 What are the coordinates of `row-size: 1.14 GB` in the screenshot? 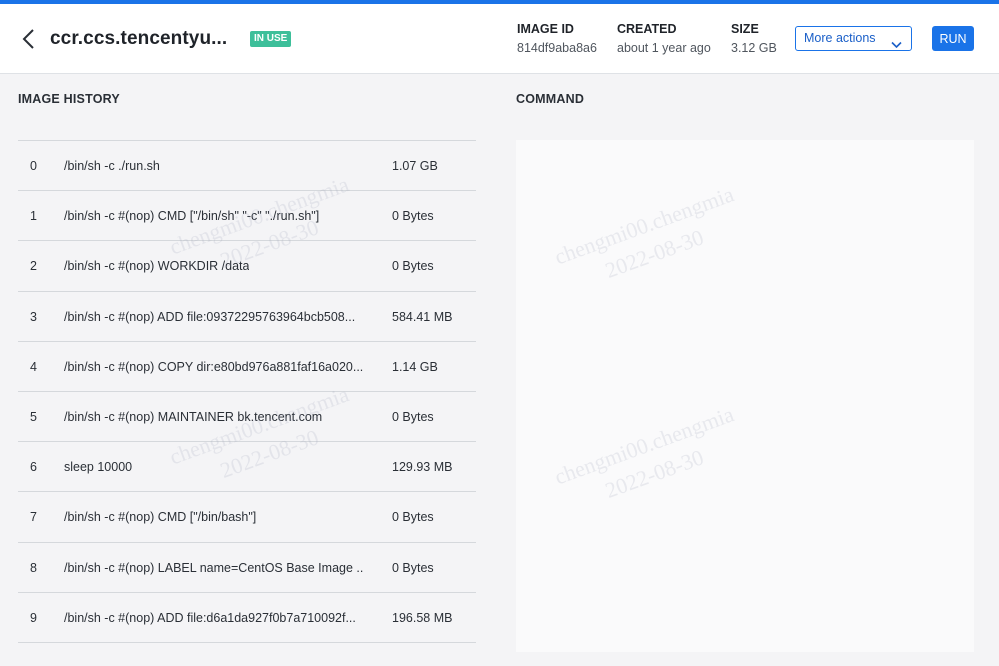 It's located at (415, 366).